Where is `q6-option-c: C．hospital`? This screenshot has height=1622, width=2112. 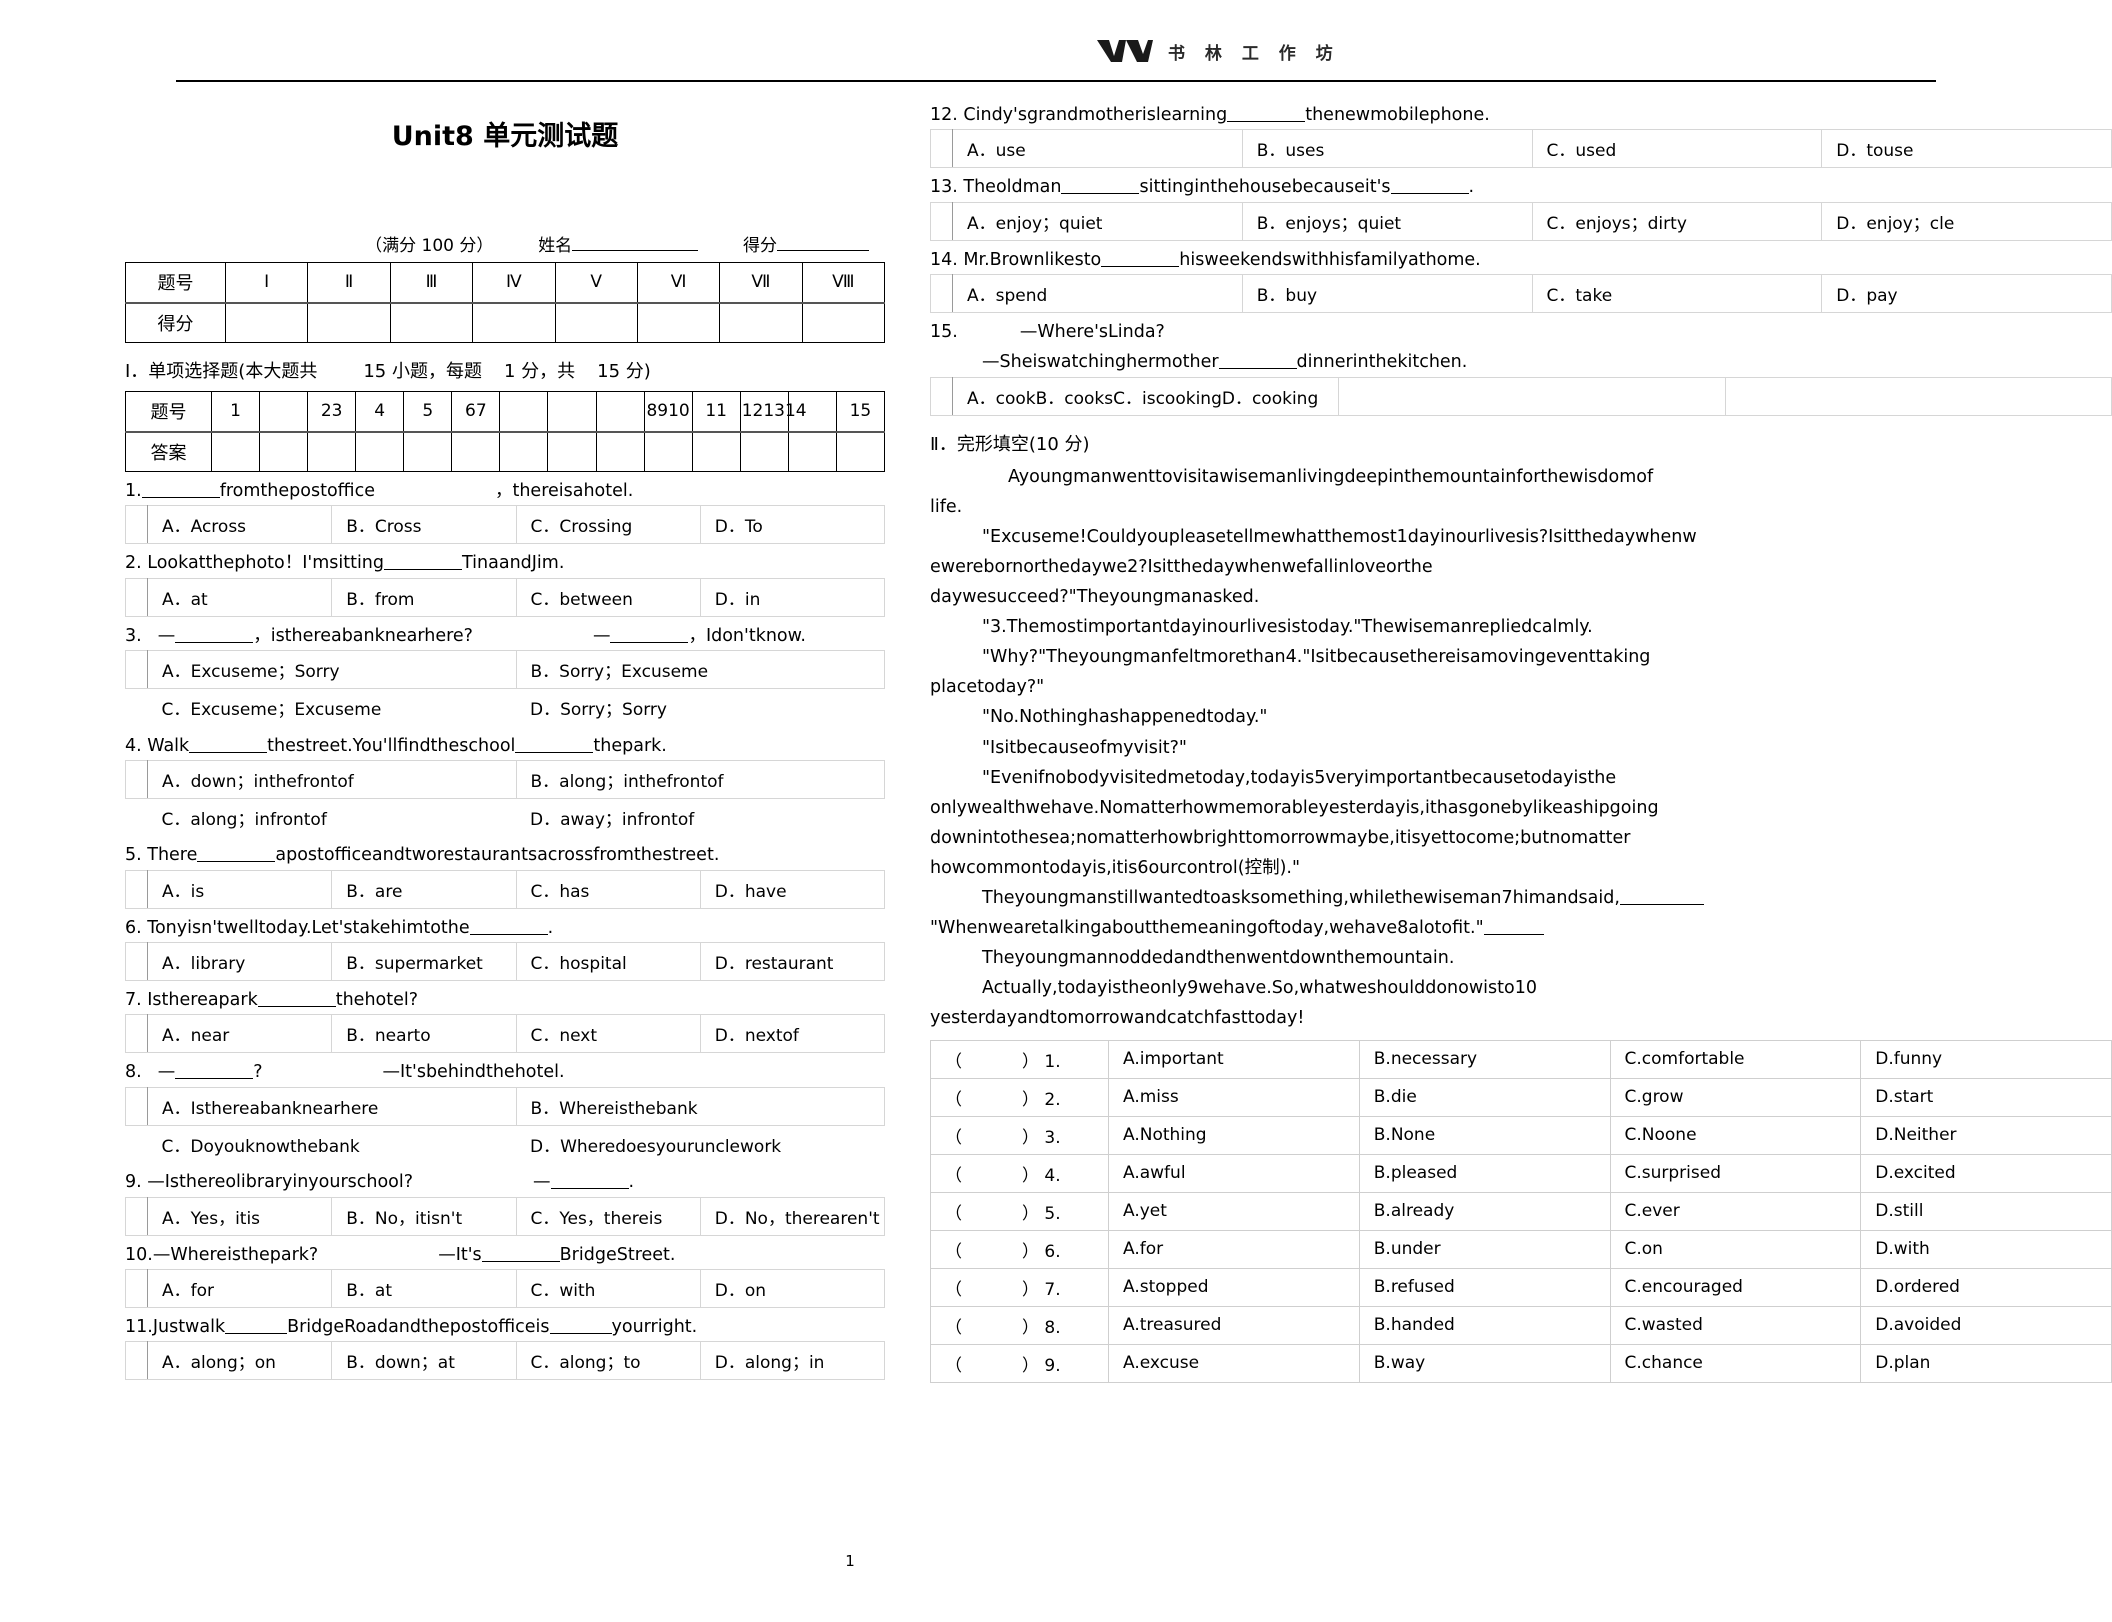
q6-option-c: C．hospital is located at coordinates (608, 962).